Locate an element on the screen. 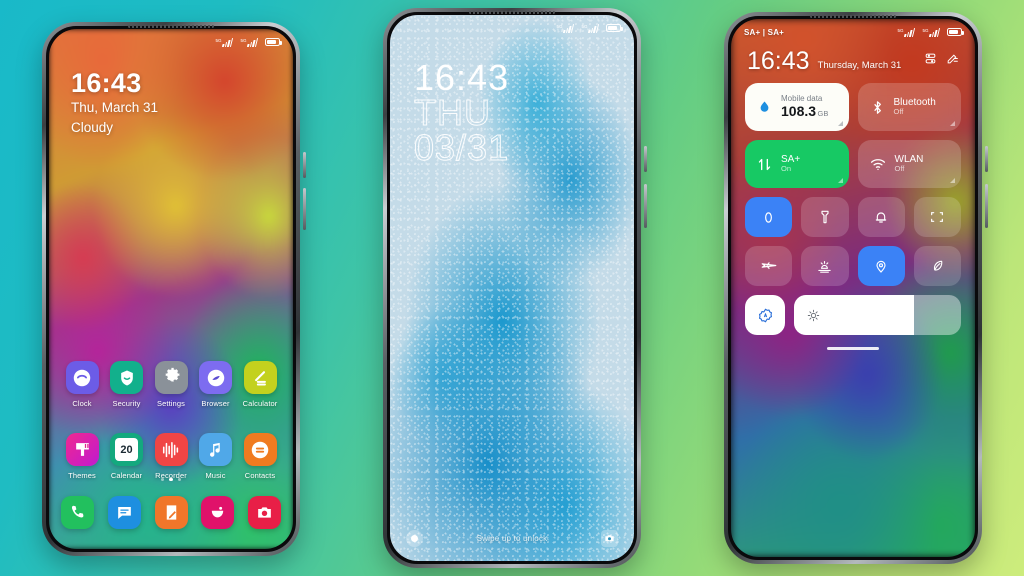  waveform-icon is located at coordinates (171, 449).